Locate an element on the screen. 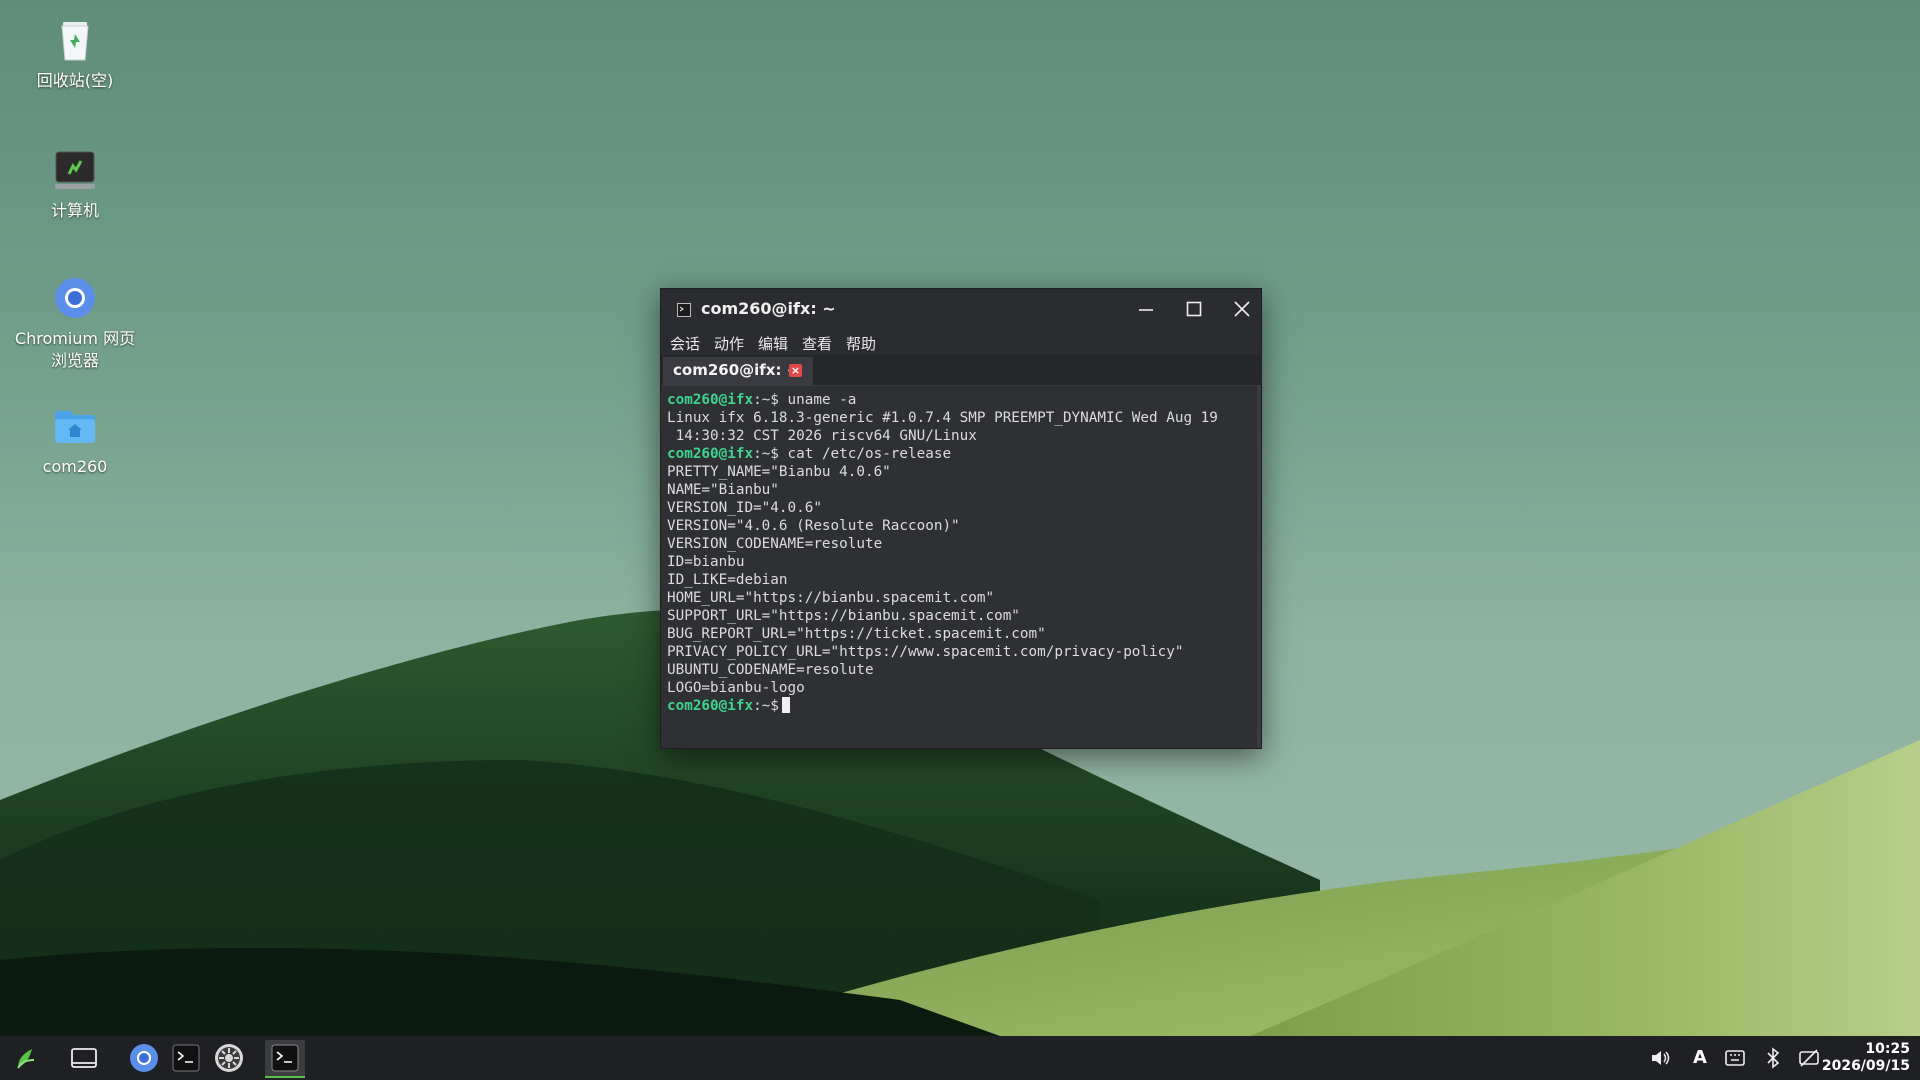  system-clock: 10:25 2026/09/15 is located at coordinates (1866, 1058).